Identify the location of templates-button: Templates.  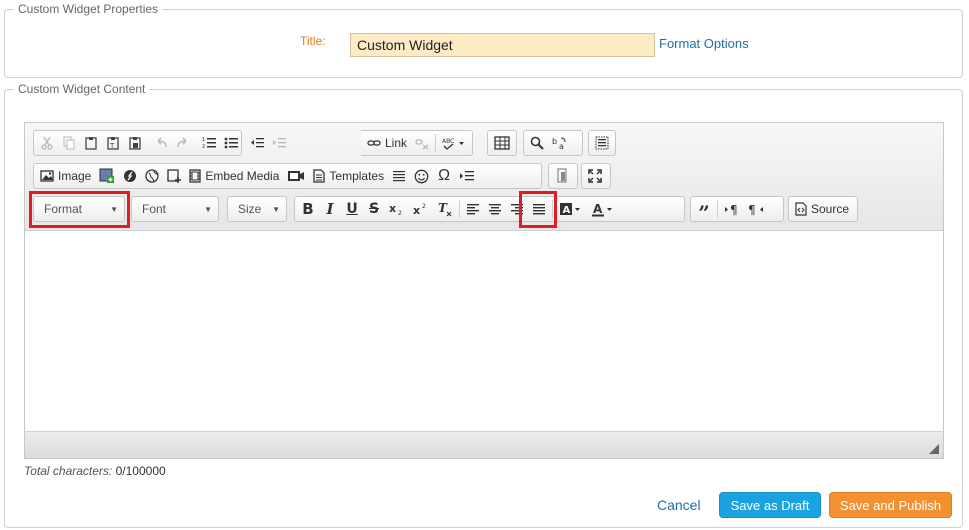
(348, 176).